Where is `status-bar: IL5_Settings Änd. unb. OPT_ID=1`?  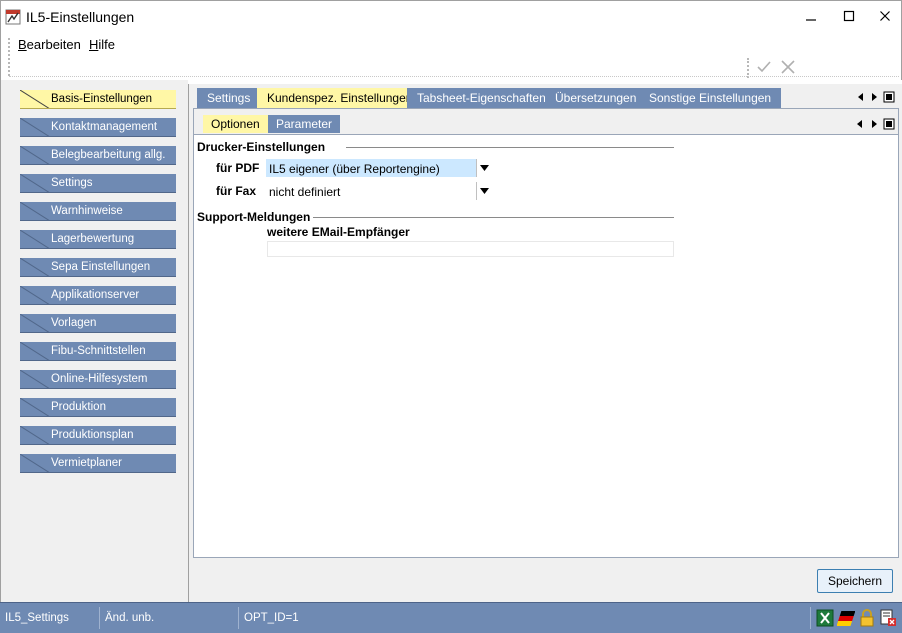 status-bar: IL5_Settings Änd. unb. OPT_ID=1 is located at coordinates (451, 617).